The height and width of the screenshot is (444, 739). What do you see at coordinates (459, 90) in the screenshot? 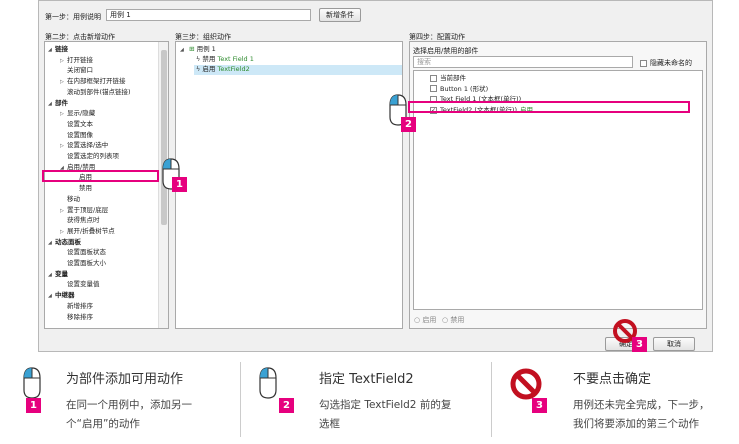
I see `widget-row: Button 1 (形状)` at bounding box center [459, 90].